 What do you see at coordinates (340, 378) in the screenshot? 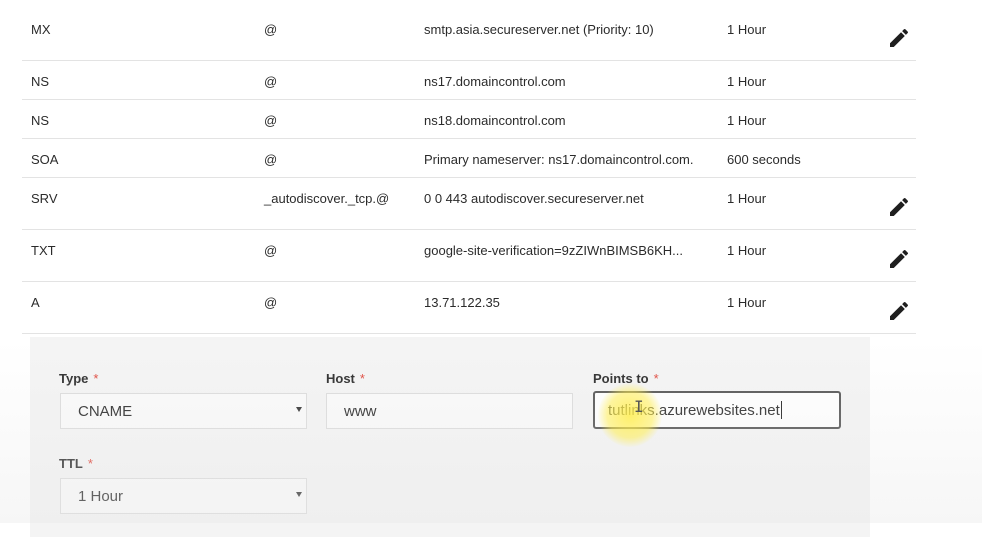
I see `host-label-text: Host` at bounding box center [340, 378].